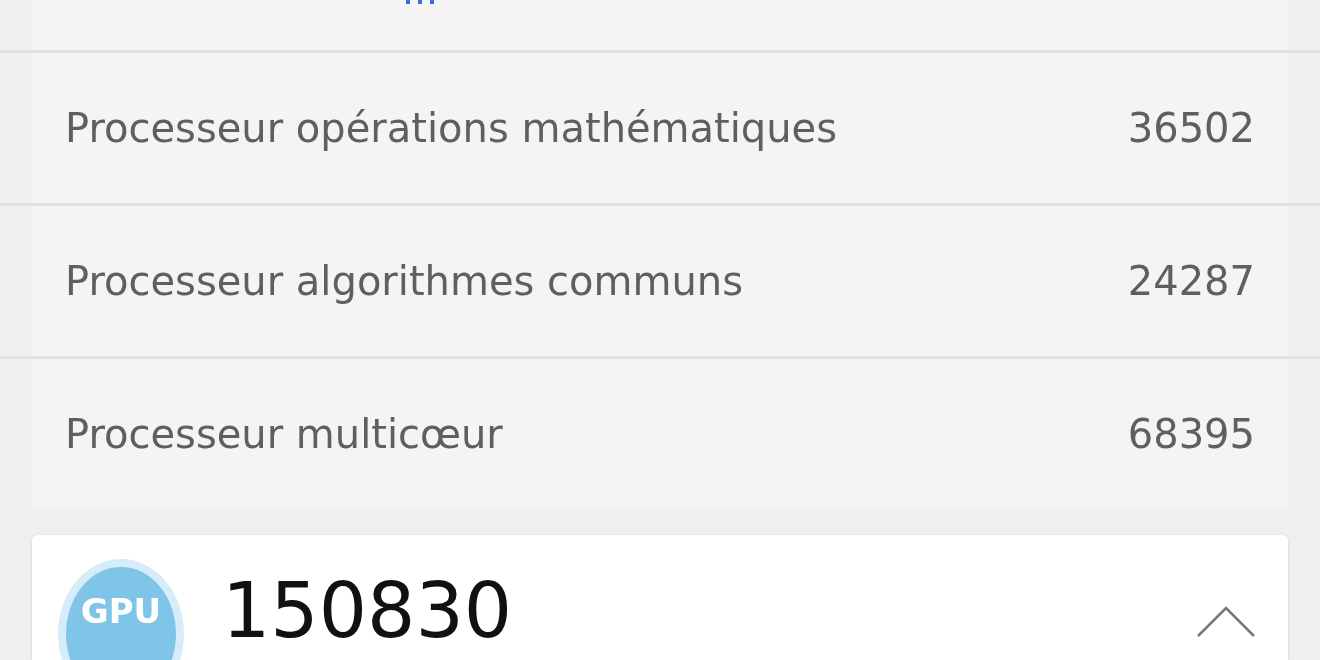 The width and height of the screenshot is (1320, 660). What do you see at coordinates (1191, 434) in the screenshot?
I see `score-value: 68395` at bounding box center [1191, 434].